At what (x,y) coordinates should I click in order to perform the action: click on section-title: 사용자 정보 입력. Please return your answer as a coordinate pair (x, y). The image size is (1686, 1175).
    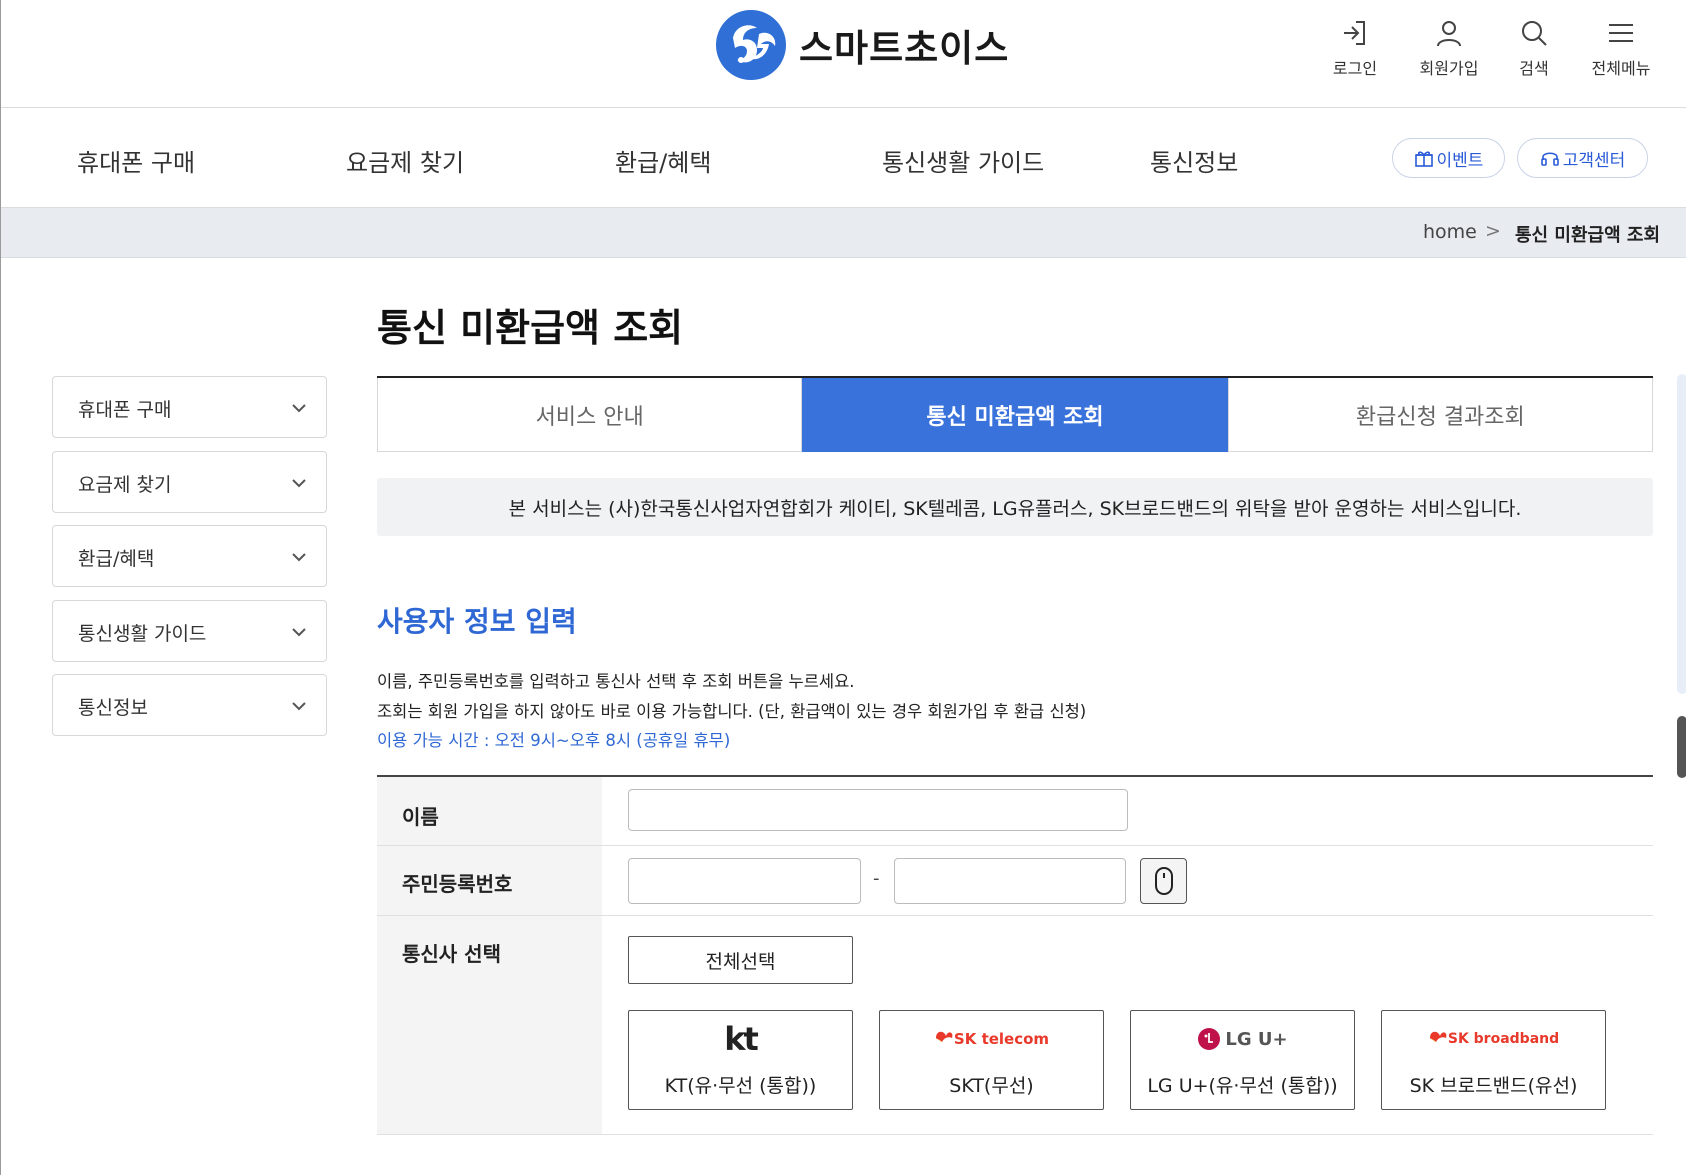
    Looking at the image, I should click on (477, 621).